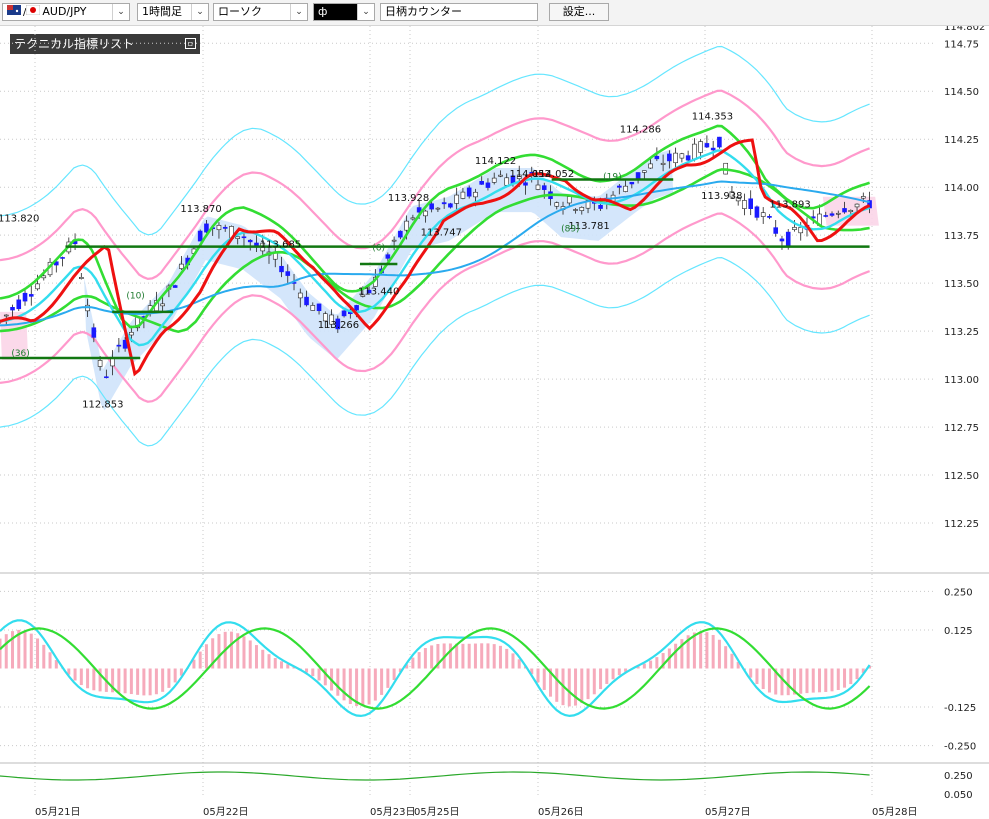 This screenshot has height=819, width=989. What do you see at coordinates (721, 196) in the screenshot?
I see `price-annotation: 113.938` at bounding box center [721, 196].